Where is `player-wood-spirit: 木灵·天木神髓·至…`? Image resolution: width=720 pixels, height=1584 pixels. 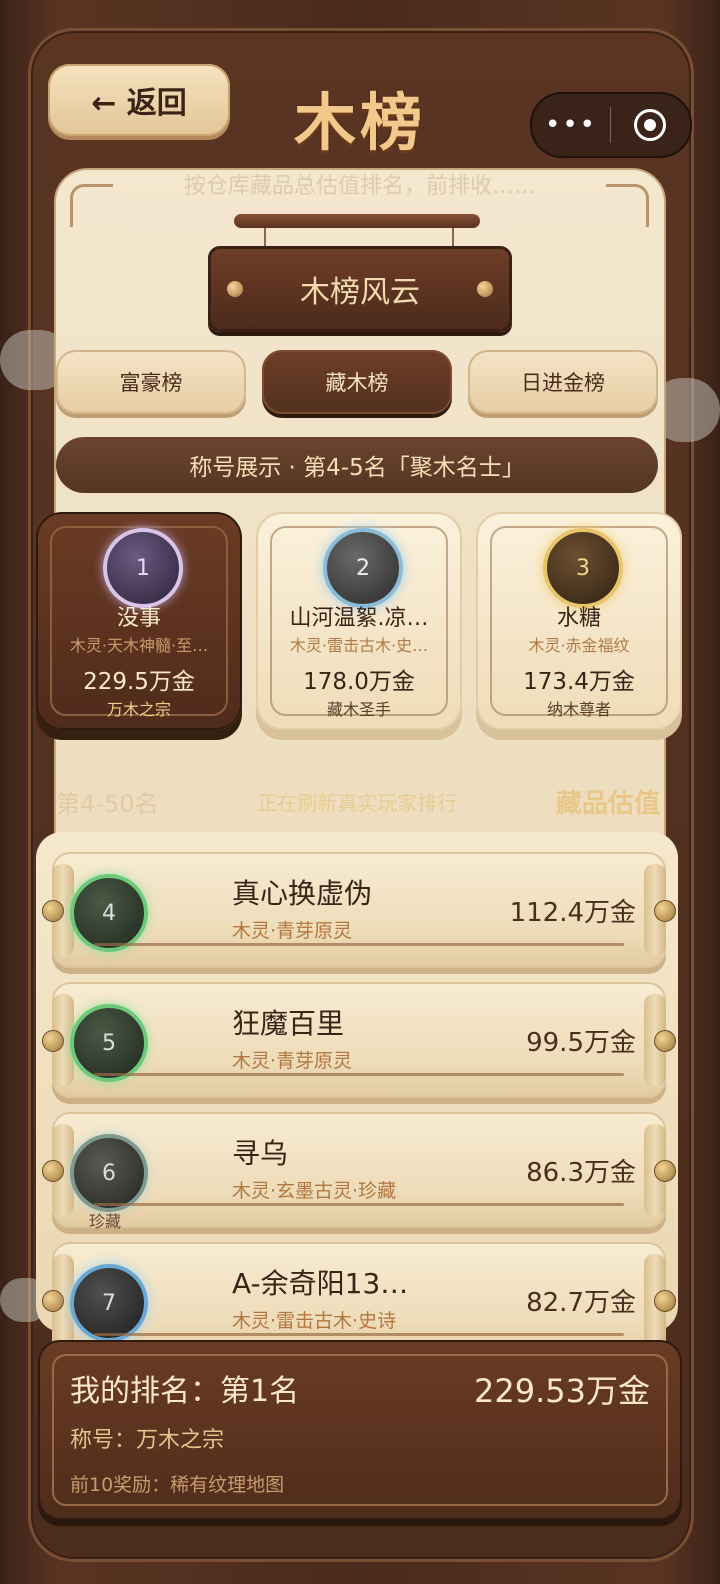 player-wood-spirit: 木灵·天木神髓·至… is located at coordinates (139, 645).